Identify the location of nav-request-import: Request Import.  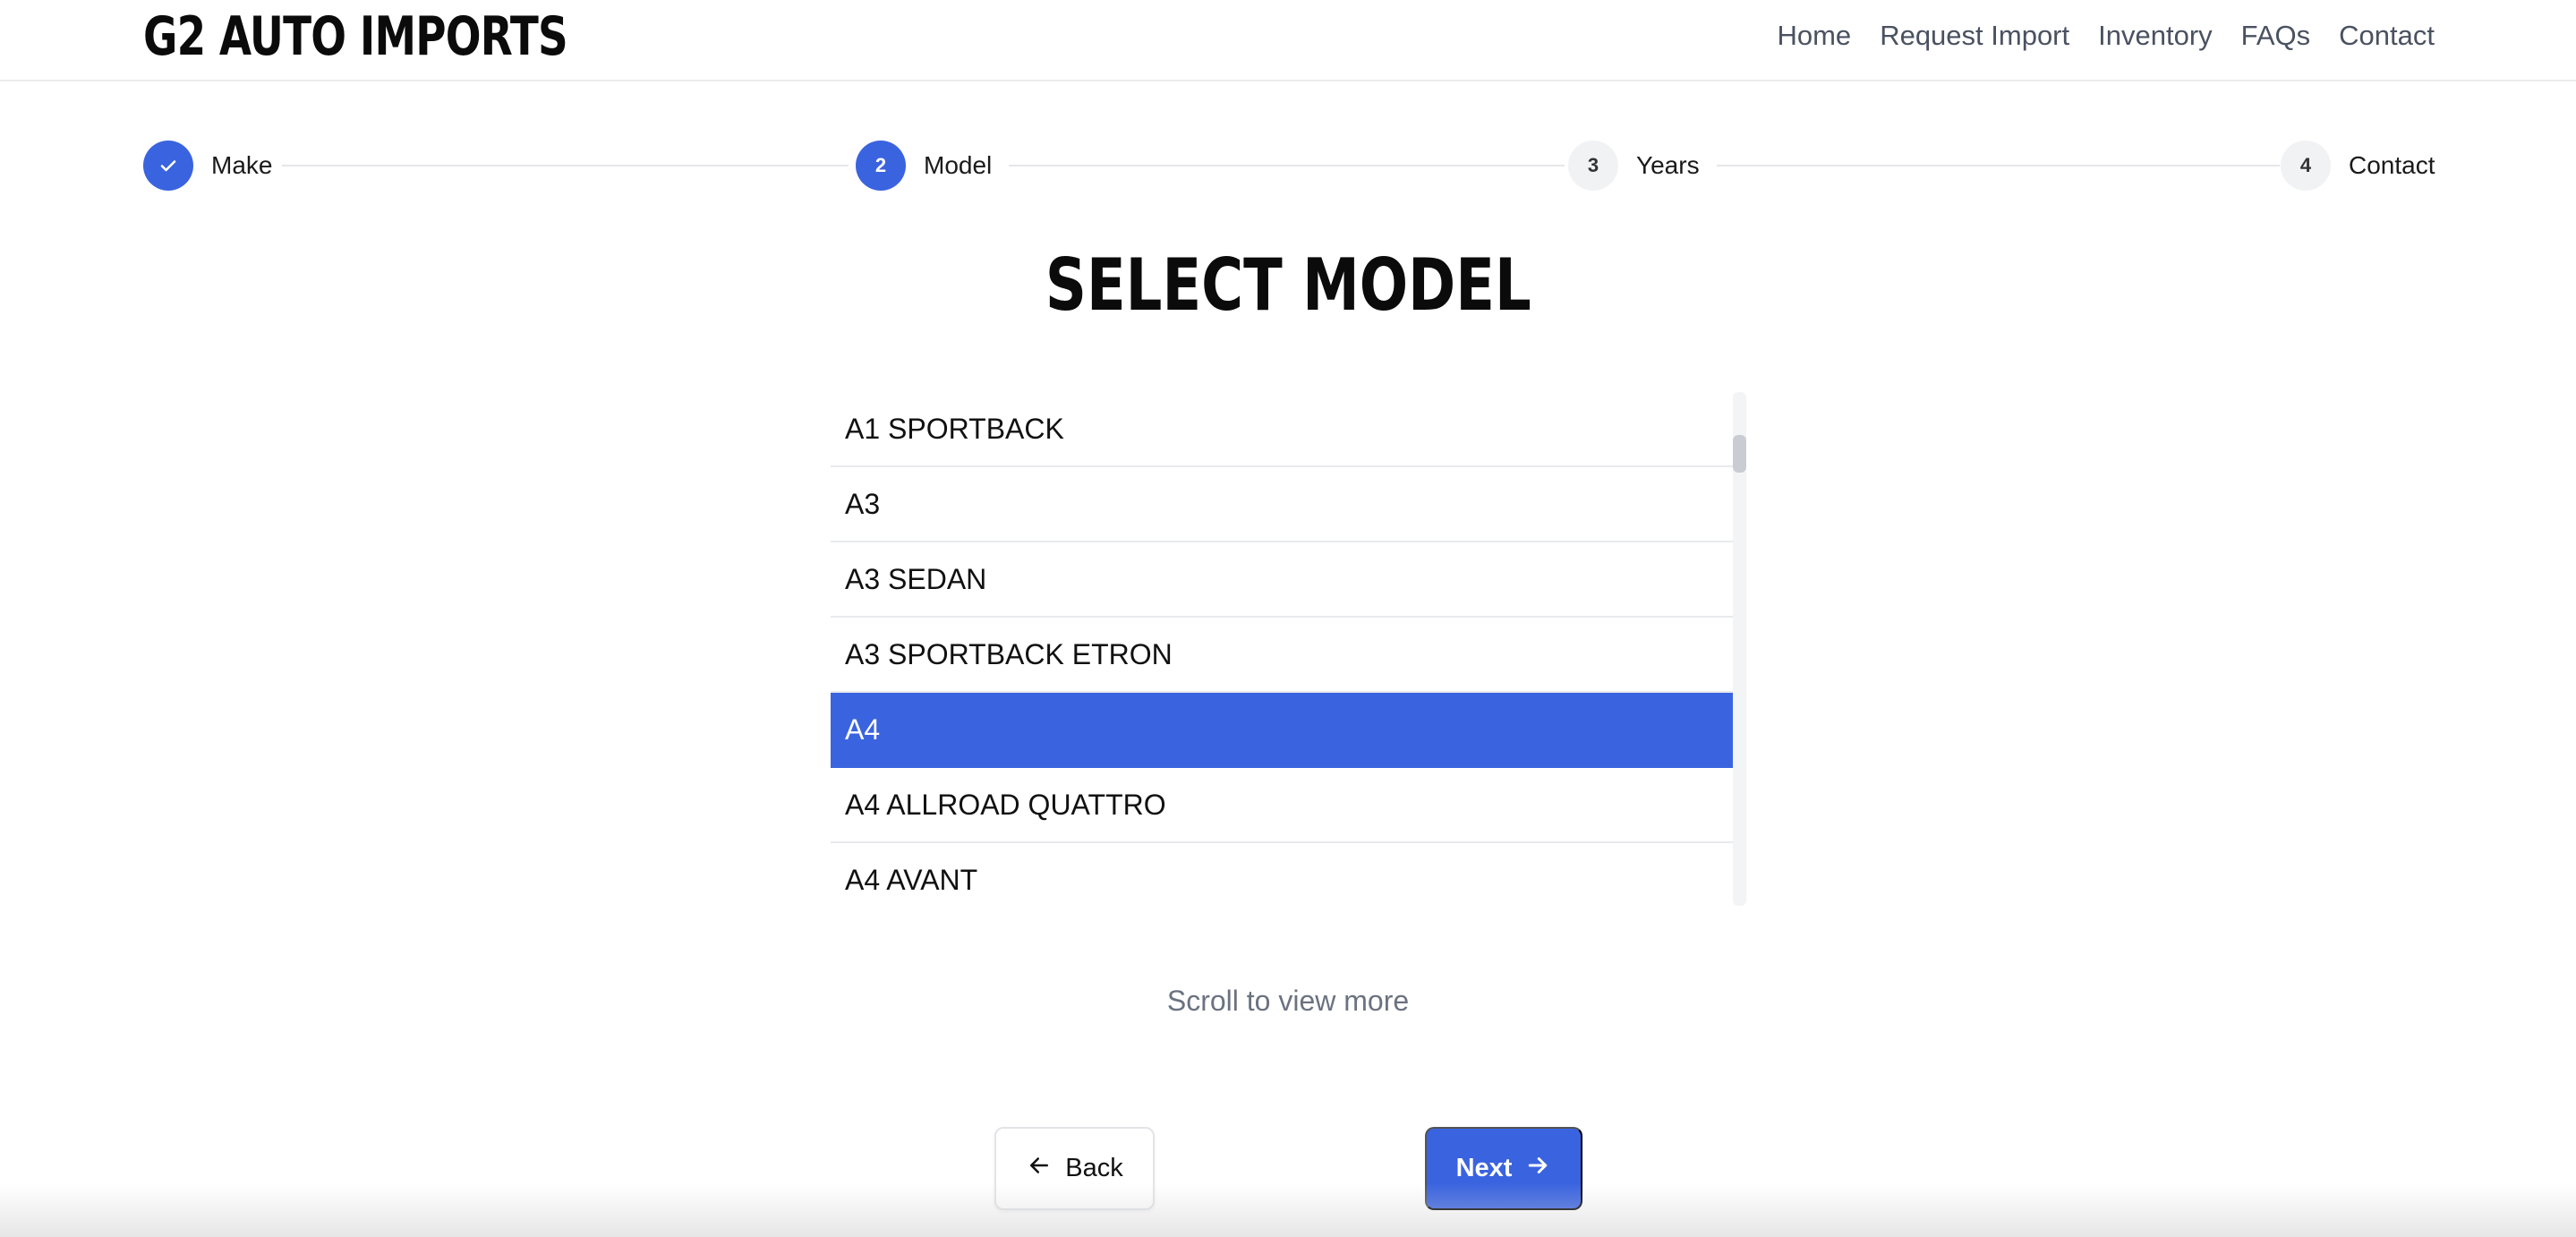
(1974, 36).